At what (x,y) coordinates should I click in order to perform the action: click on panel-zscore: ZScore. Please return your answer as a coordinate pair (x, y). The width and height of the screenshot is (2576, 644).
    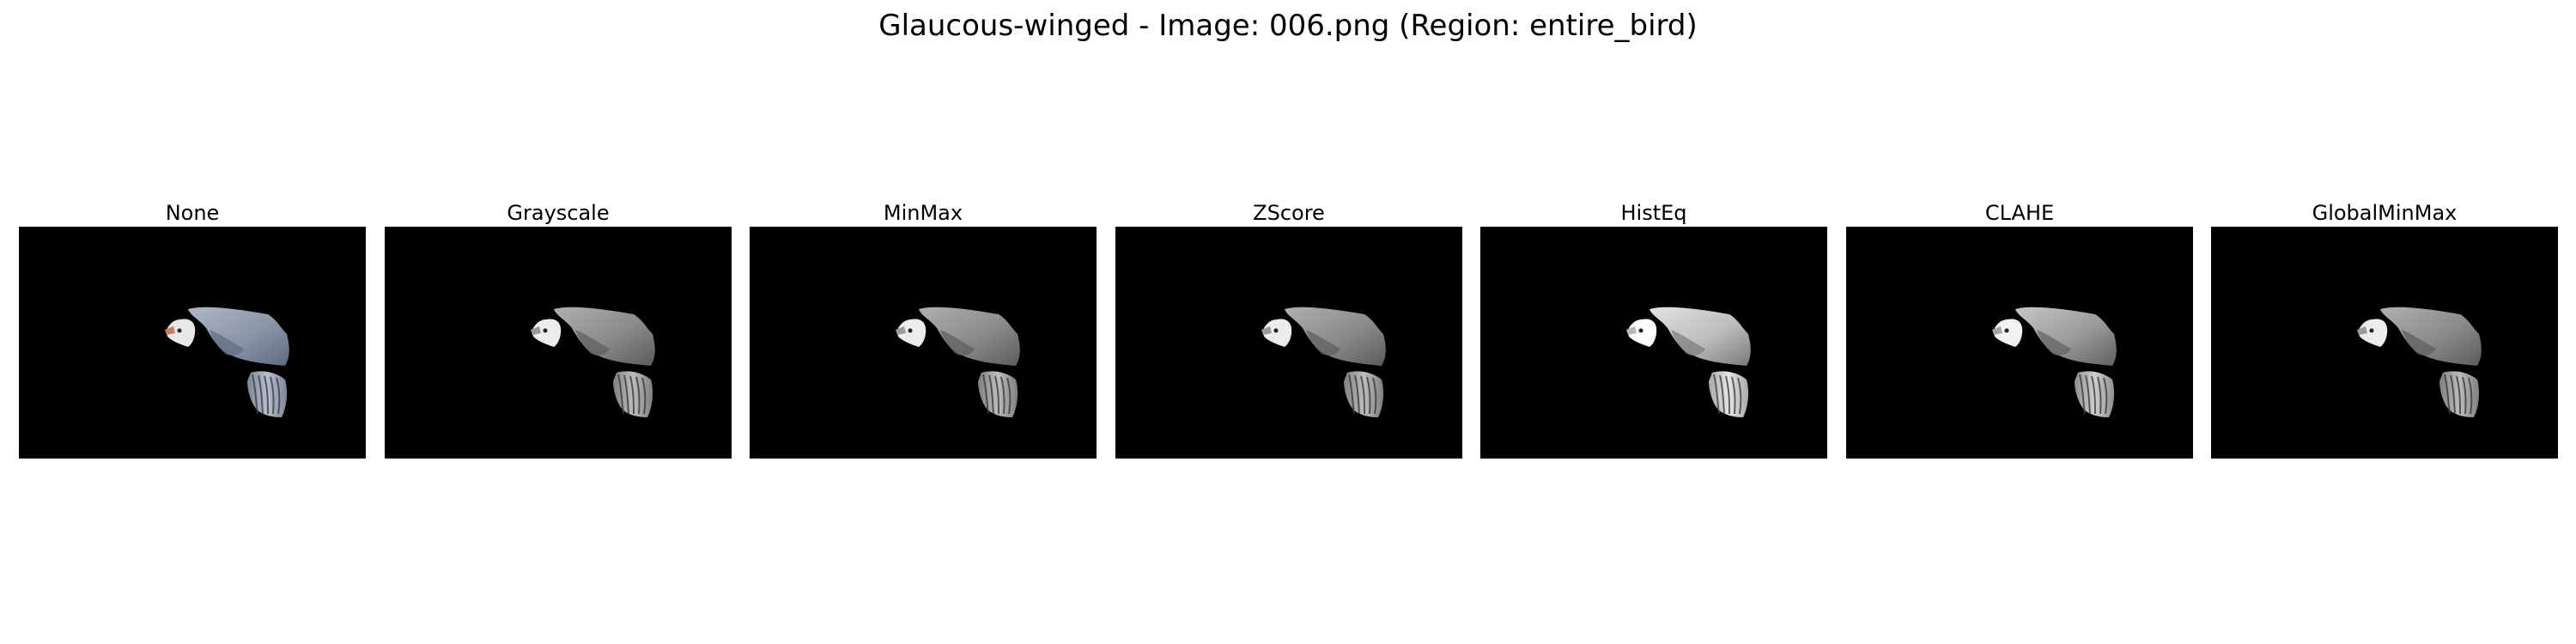
    Looking at the image, I should click on (1288, 330).